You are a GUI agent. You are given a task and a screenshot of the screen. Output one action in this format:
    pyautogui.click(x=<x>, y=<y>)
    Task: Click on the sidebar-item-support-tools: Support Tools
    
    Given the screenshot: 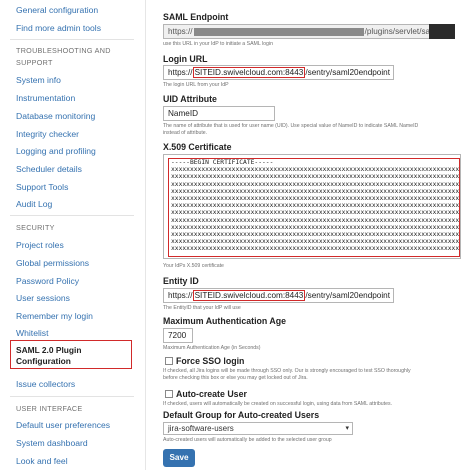 What is the action you would take?
    pyautogui.click(x=42, y=187)
    